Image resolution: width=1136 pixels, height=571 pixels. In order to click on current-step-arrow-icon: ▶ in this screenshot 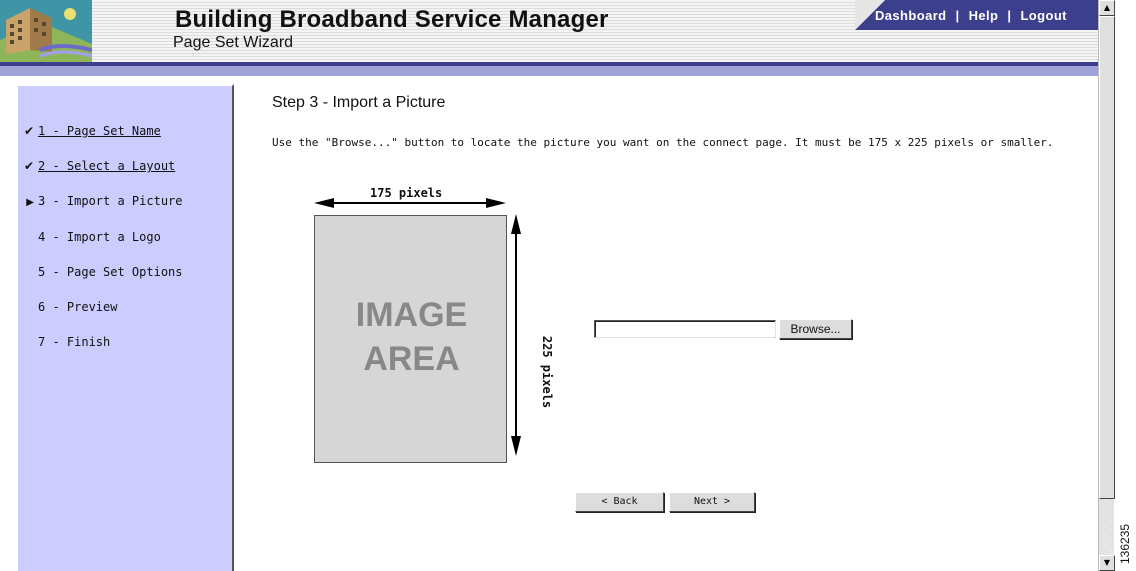, I will do `click(30, 202)`.